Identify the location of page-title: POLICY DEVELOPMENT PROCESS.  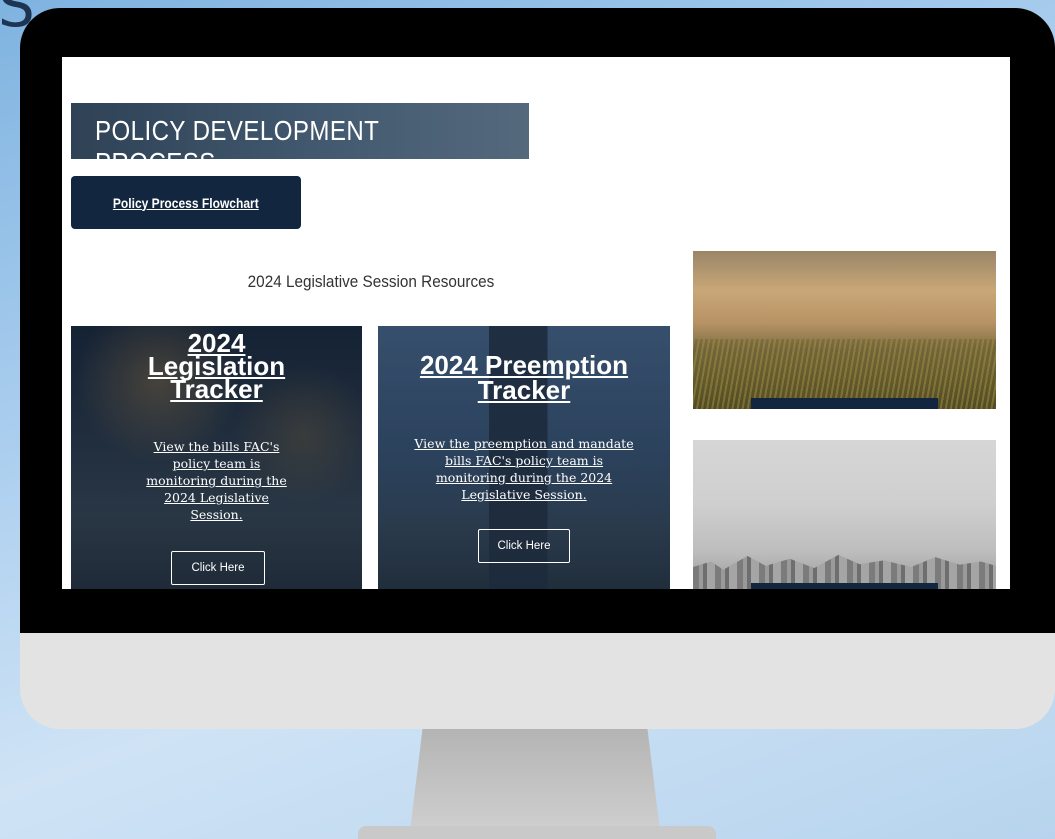
(237, 146).